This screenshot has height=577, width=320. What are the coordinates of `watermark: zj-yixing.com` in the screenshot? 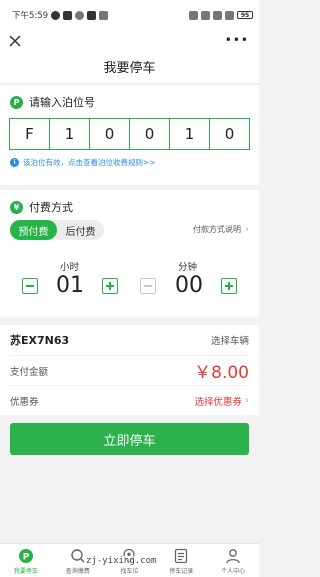 It's located at (121, 561).